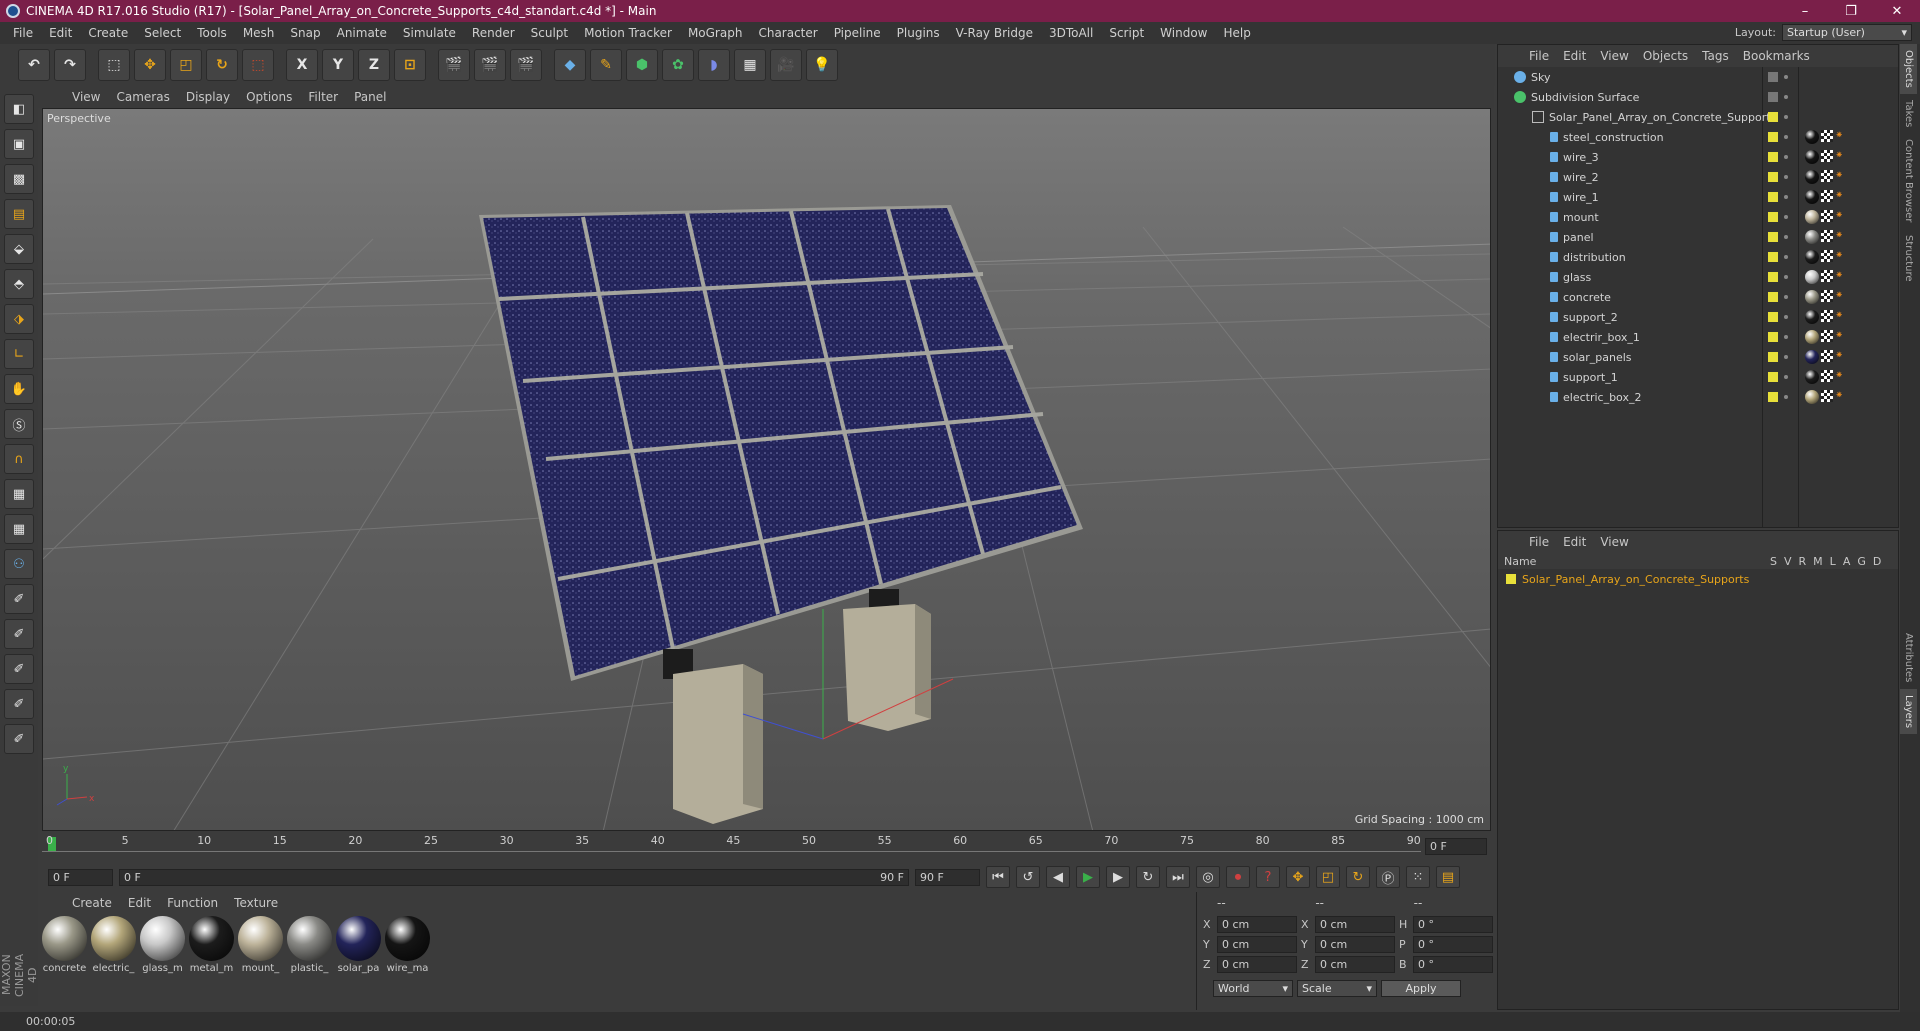  I want to click on viewport-menu-options: Options, so click(269, 97).